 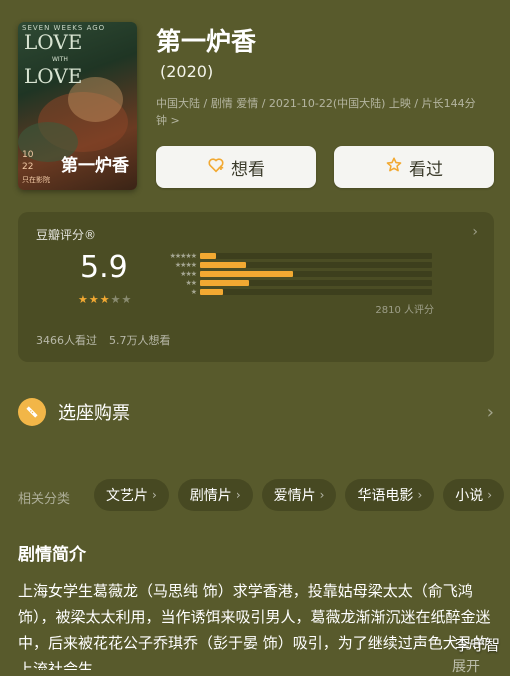 I want to click on category-chip-label: 小说, so click(x=469, y=496).